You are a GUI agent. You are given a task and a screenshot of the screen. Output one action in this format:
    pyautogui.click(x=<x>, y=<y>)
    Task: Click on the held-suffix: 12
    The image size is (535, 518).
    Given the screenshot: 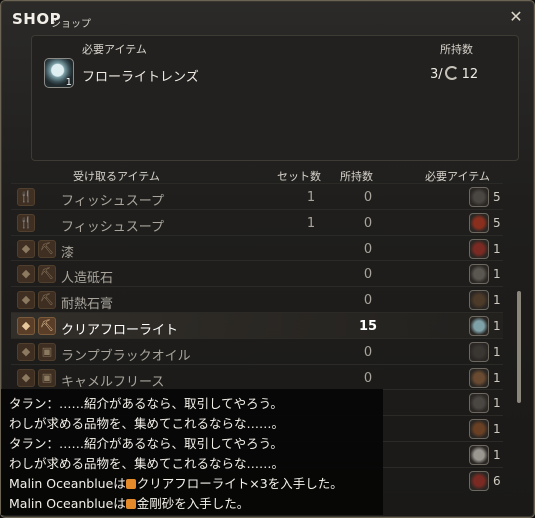 What is the action you would take?
    pyautogui.click(x=470, y=74)
    